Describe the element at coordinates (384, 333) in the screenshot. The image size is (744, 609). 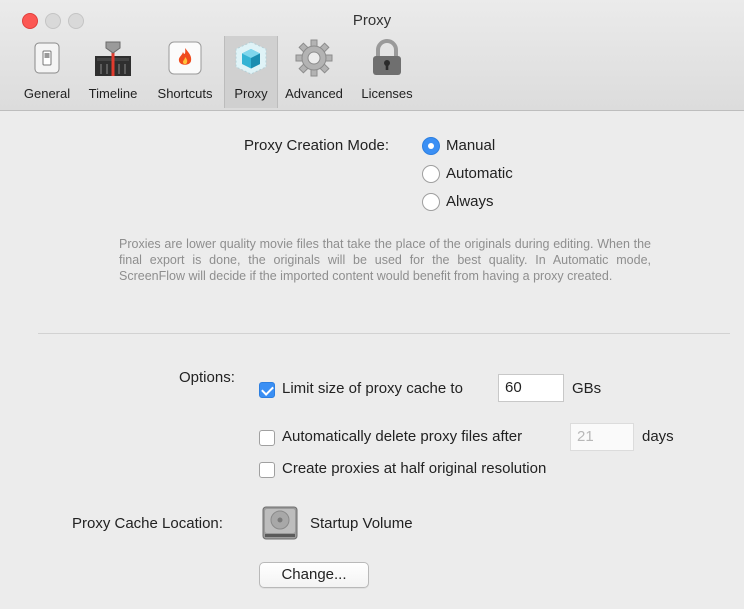
I see `divider` at that location.